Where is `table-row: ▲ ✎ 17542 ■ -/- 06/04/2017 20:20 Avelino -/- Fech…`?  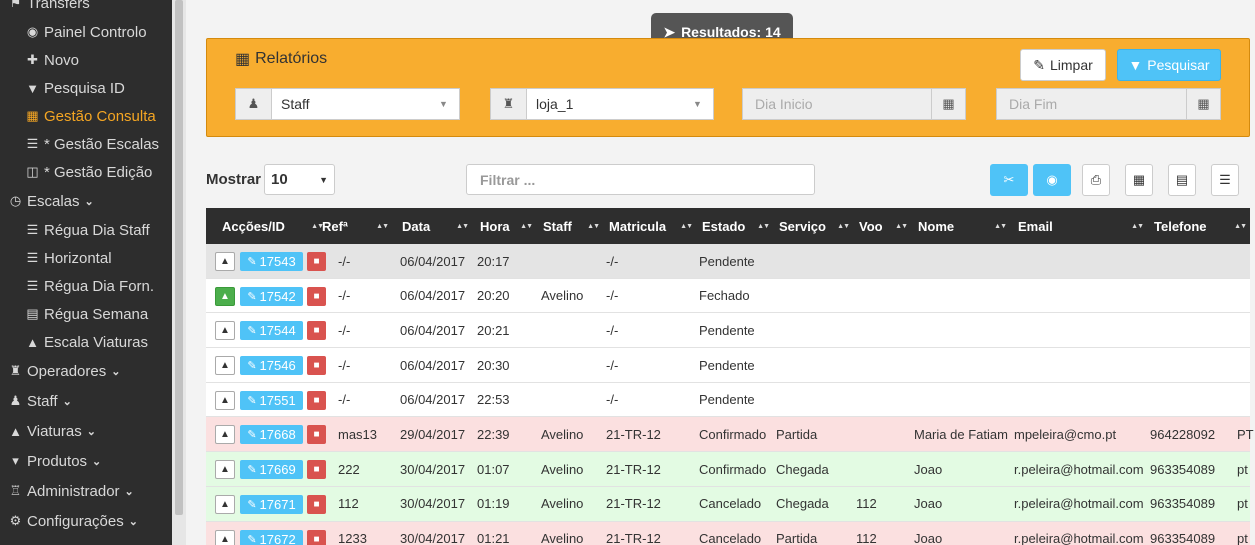 table-row: ▲ ✎ 17542 ■ -/- 06/04/2017 20:20 Avelino -/- Fech… is located at coordinates (728, 296).